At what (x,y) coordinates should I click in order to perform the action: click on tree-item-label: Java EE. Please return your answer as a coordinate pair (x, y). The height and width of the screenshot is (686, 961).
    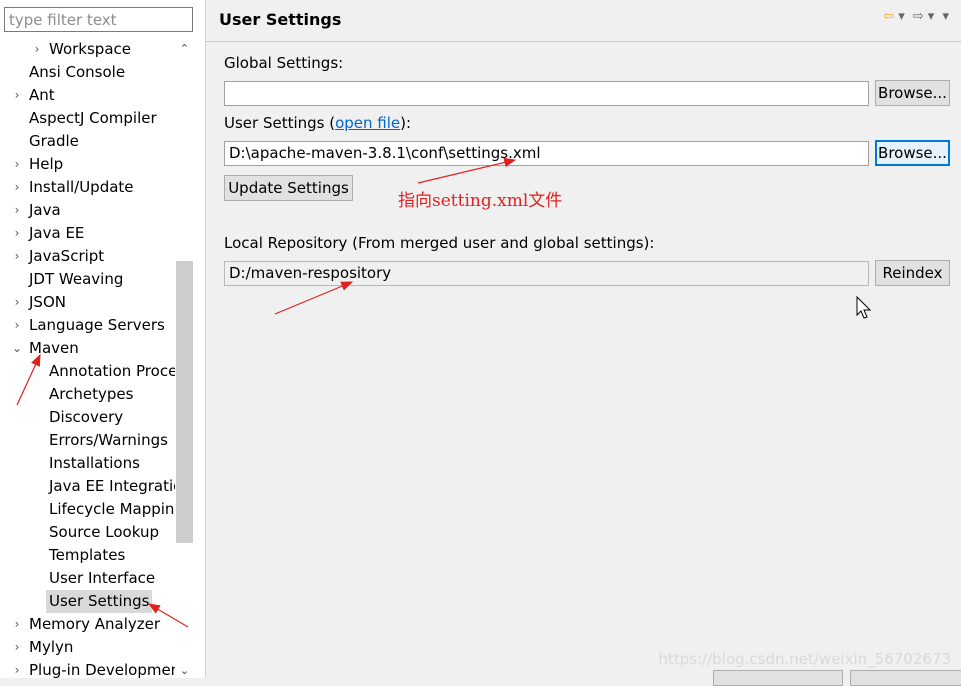
    Looking at the image, I should click on (57, 233).